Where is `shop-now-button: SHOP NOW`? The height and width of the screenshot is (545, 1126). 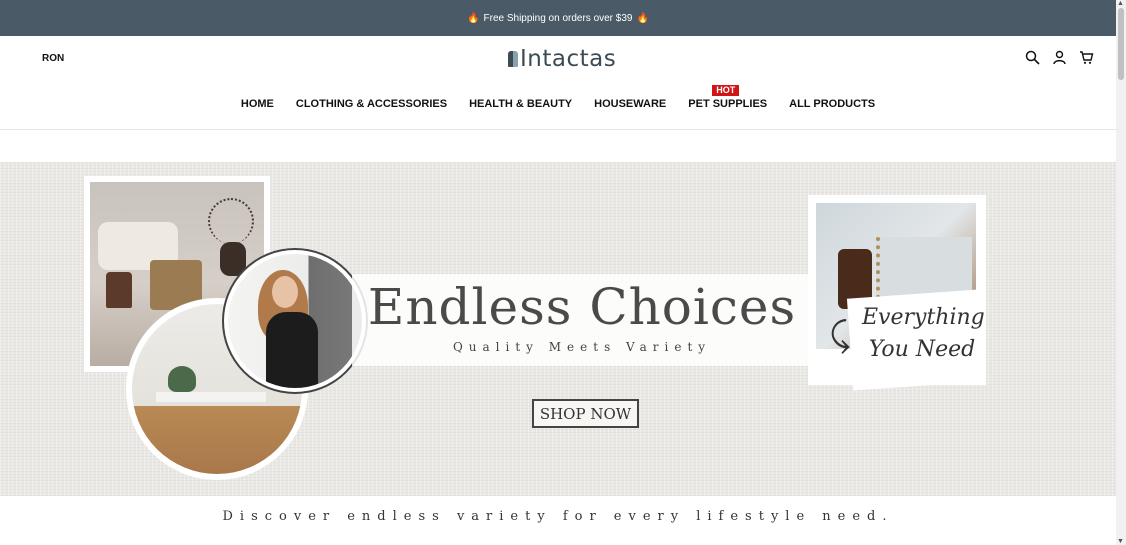 shop-now-button: SHOP NOW is located at coordinates (585, 413).